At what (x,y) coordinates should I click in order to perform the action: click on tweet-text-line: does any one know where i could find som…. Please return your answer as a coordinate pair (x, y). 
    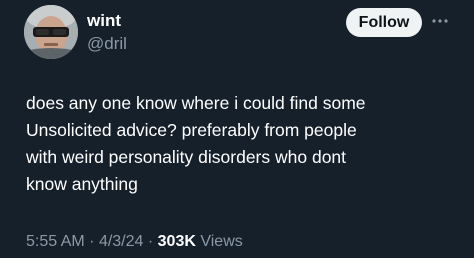
    Looking at the image, I should click on (196, 103).